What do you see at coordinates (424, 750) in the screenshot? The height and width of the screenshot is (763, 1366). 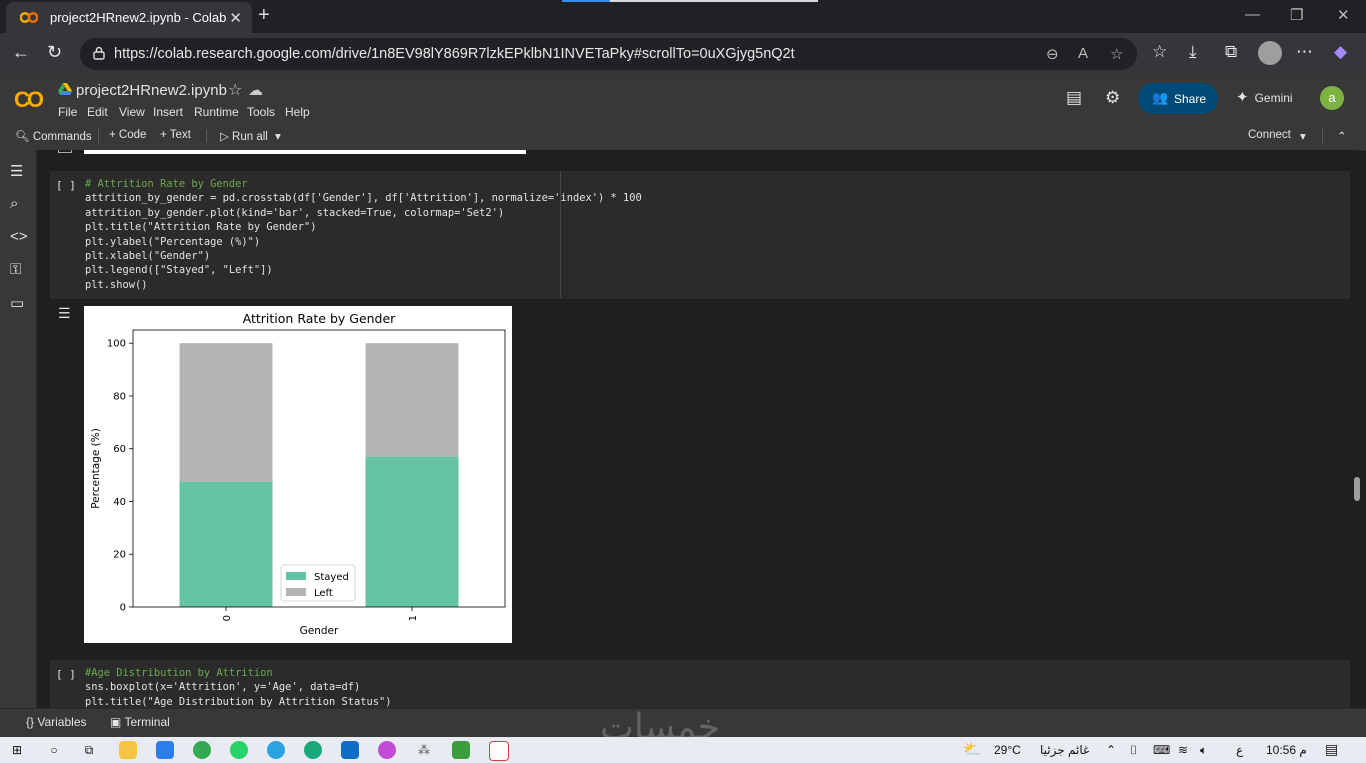 I see `network-app-icon: ⁂` at bounding box center [424, 750].